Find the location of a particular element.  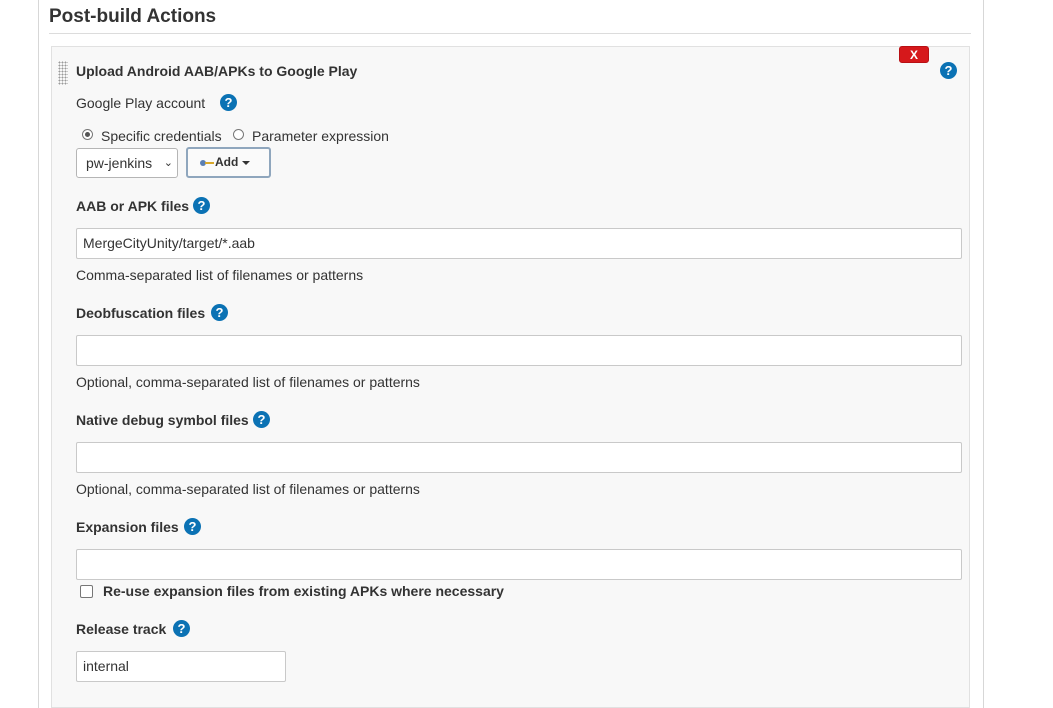

apk-files-help-icon: ? is located at coordinates (201, 205).